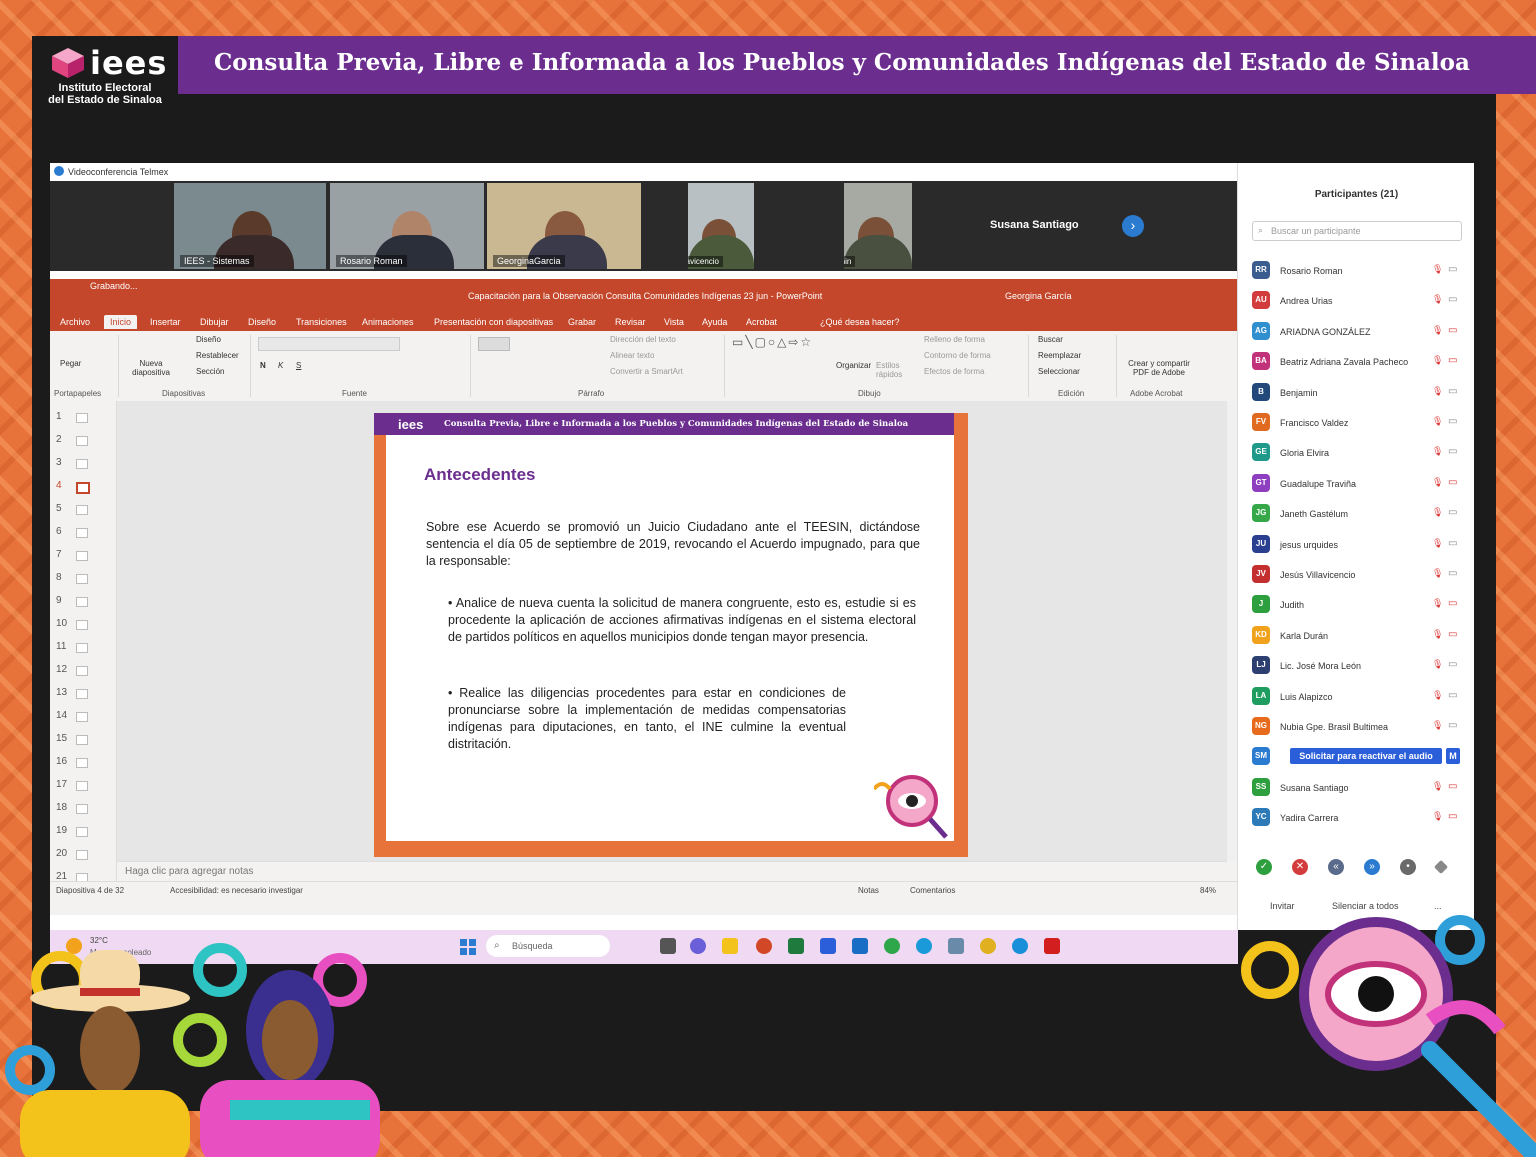  What do you see at coordinates (298, 365) in the screenshot?
I see `underline-button: S` at bounding box center [298, 365].